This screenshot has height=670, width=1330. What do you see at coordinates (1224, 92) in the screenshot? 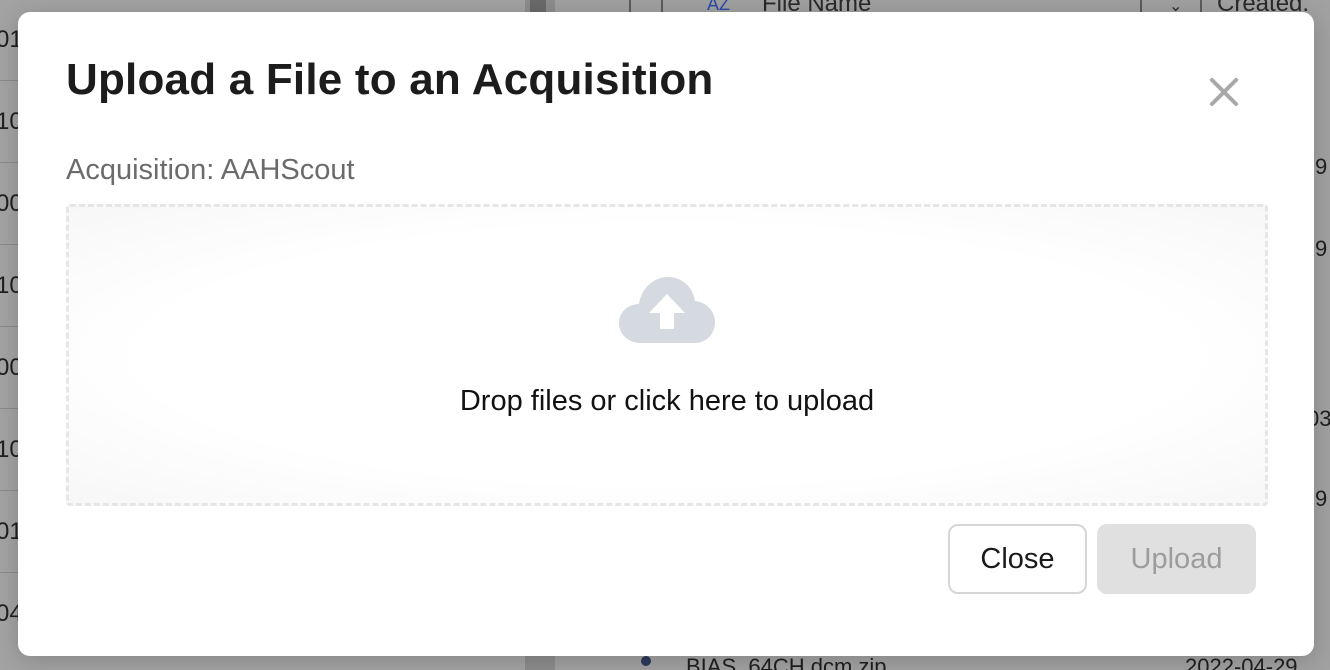
I see `close-icon` at bounding box center [1224, 92].